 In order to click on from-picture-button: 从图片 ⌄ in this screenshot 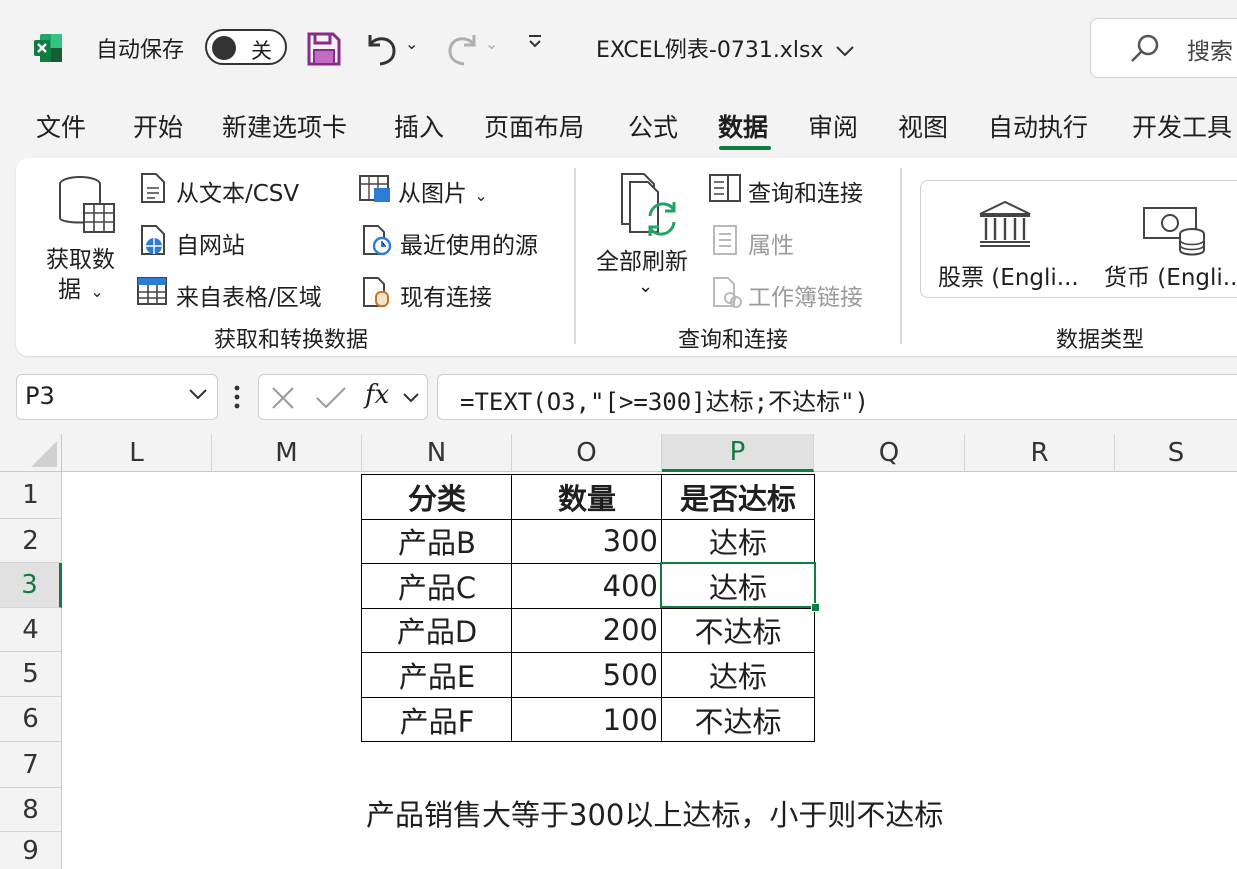, I will do `click(443, 191)`.